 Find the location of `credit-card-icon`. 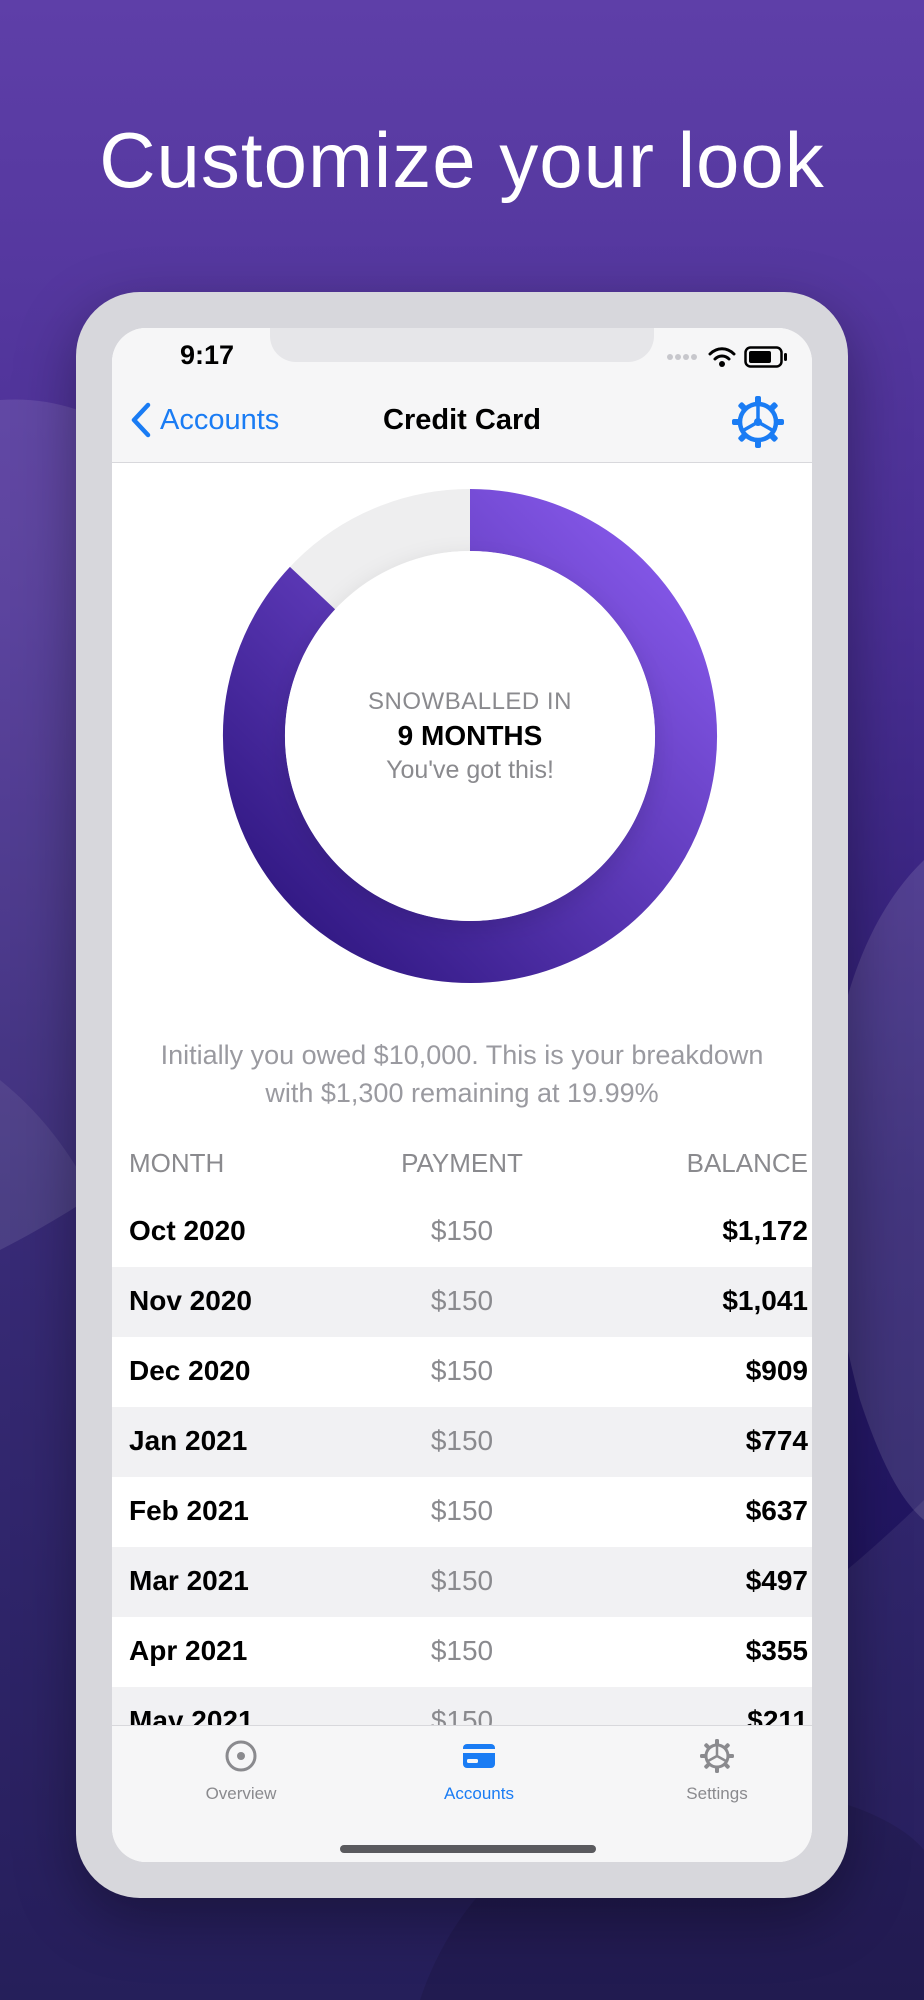

credit-card-icon is located at coordinates (479, 1756).